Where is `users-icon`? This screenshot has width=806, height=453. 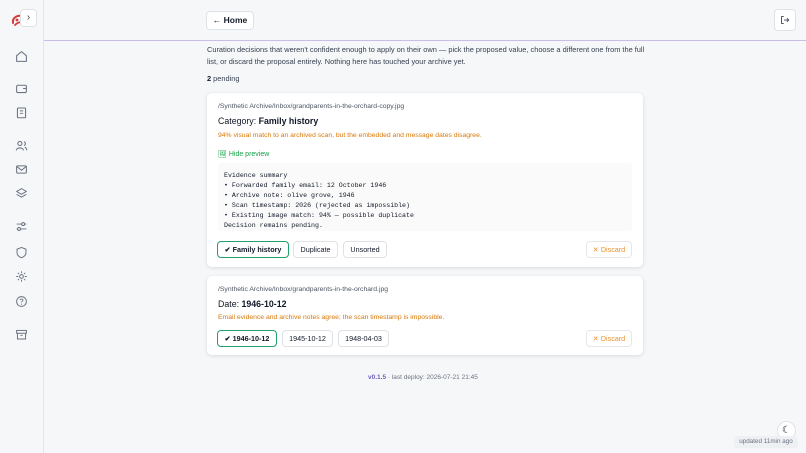 users-icon is located at coordinates (21, 145).